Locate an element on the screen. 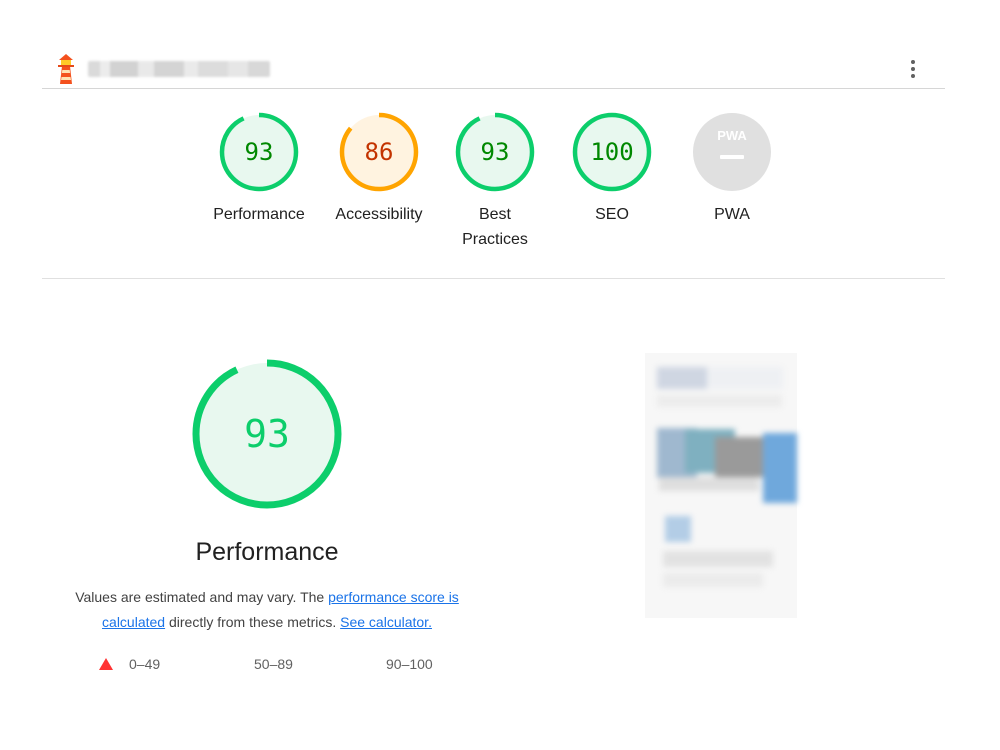  gauge-performance: 93 Performance is located at coordinates (259, 169).